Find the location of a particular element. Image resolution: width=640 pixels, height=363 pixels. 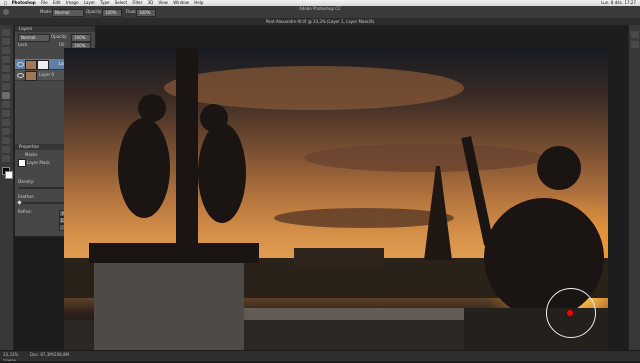

healing-tool-icon is located at coordinates (6, 86).